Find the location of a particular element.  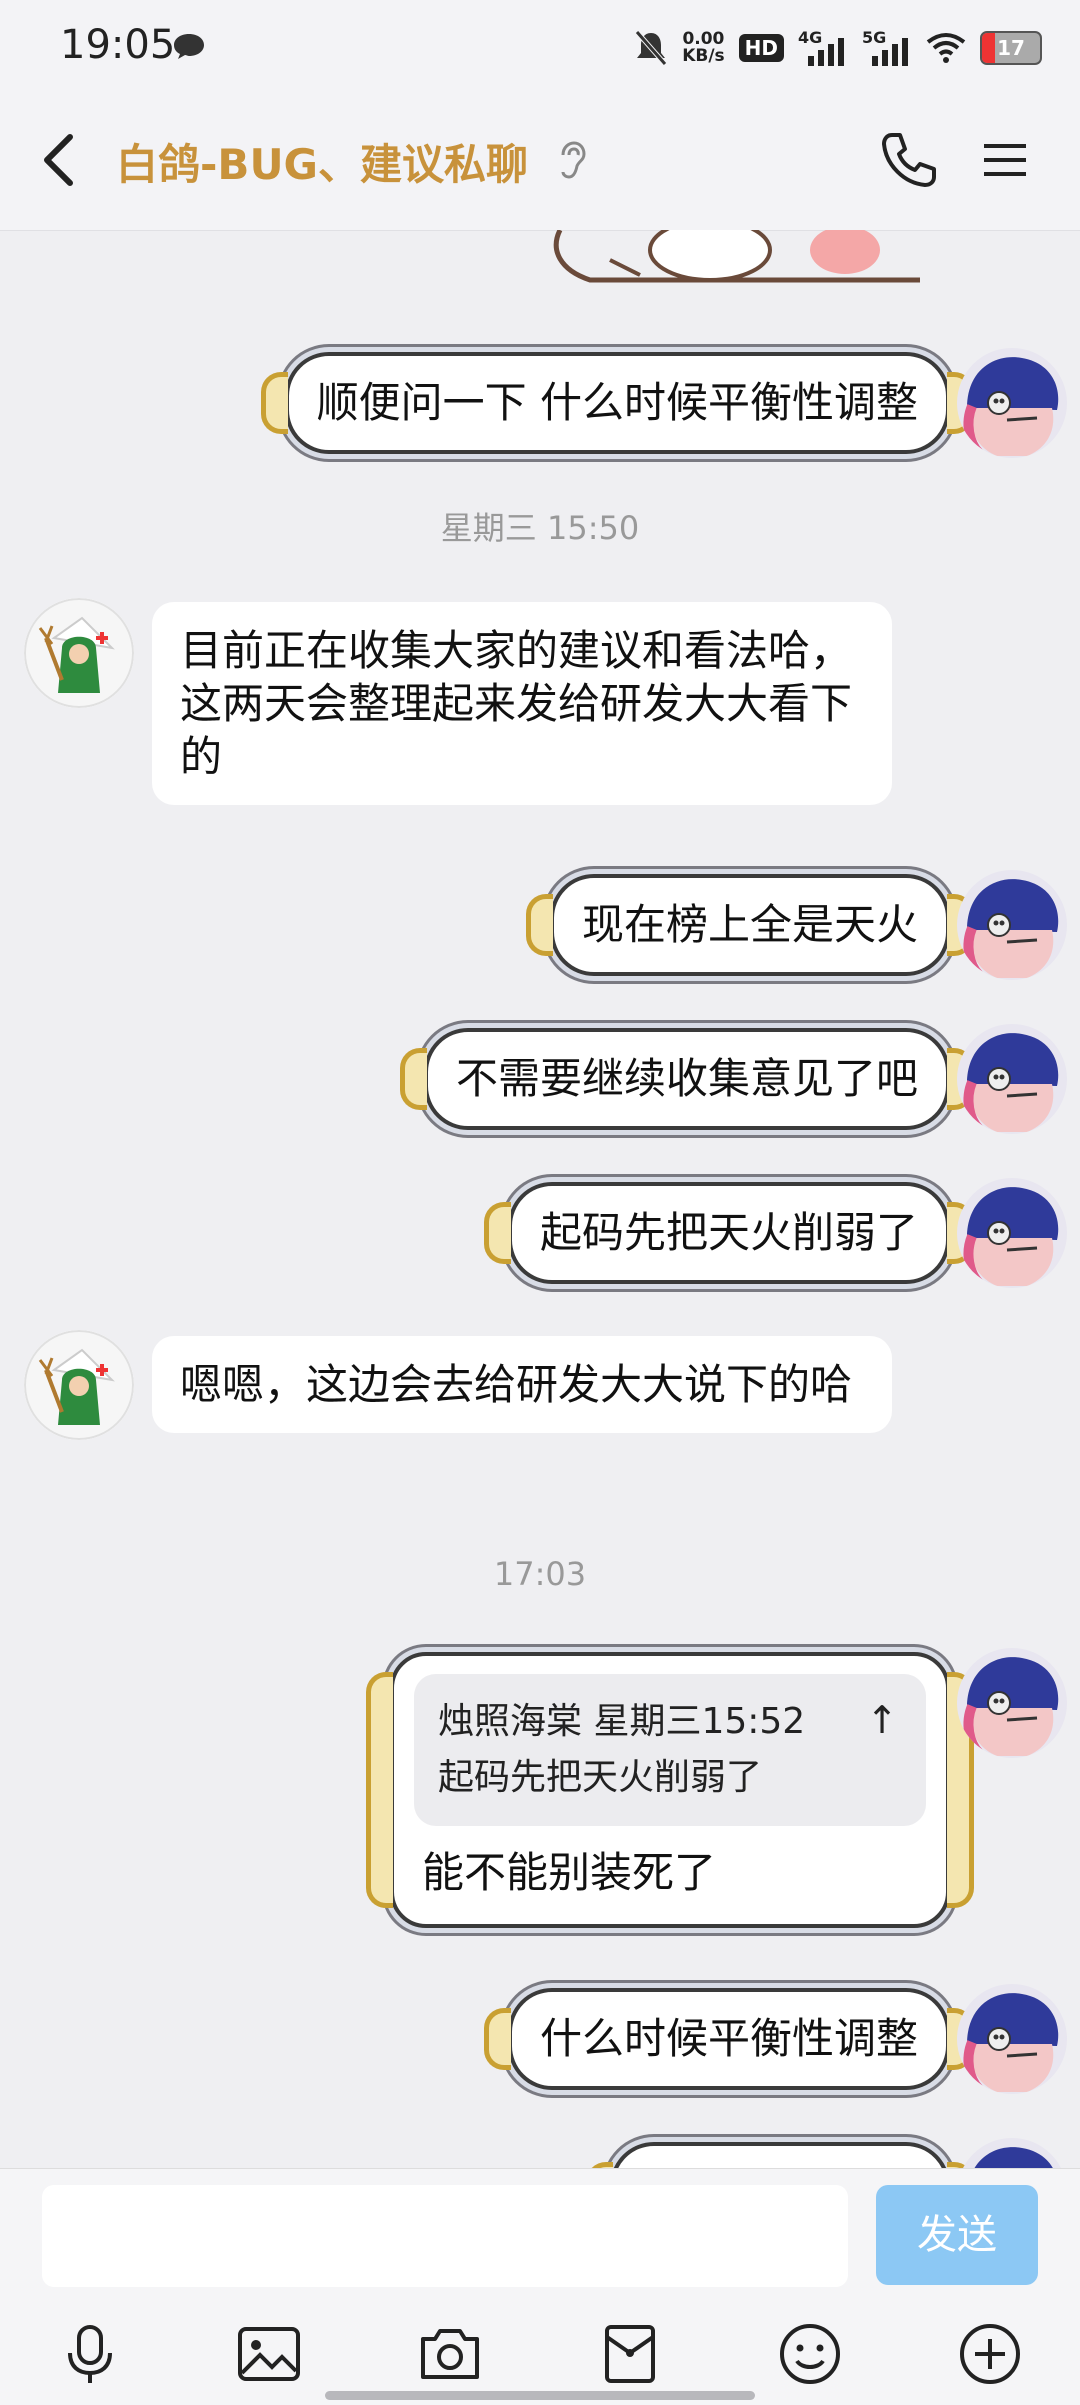

status-time: 19:05 is located at coordinates (118, 45).